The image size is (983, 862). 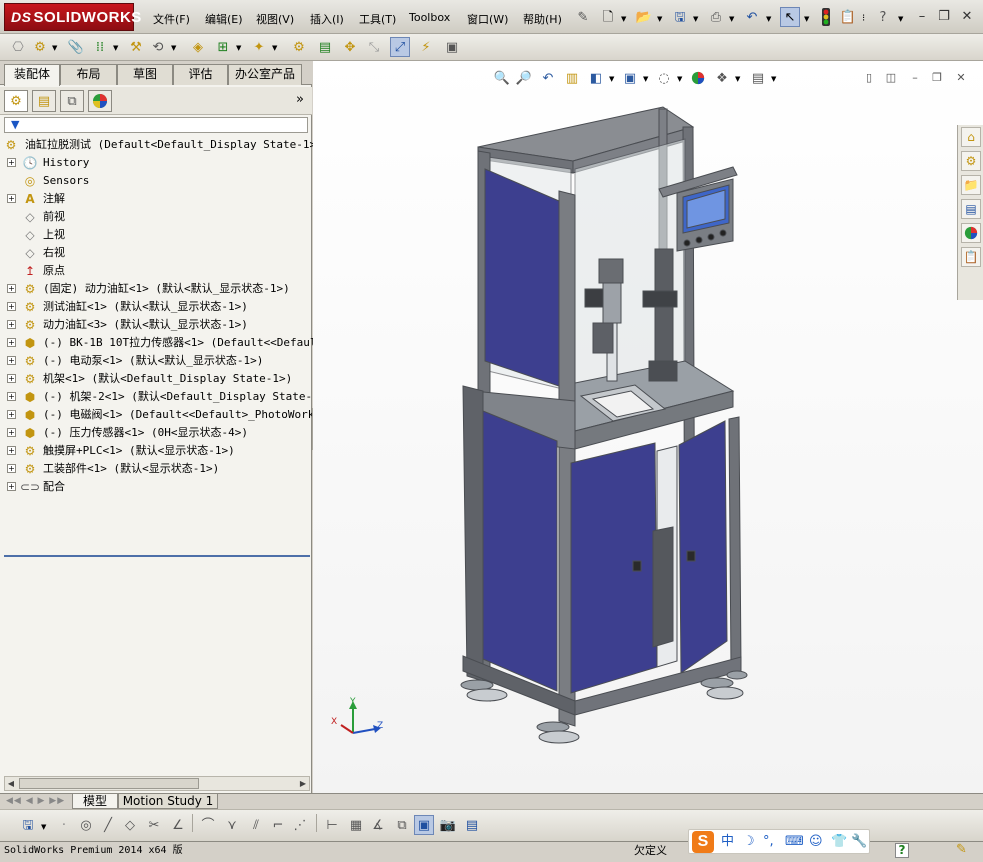 I want to click on corner-rectangle-icon: ⌐, so click(x=278, y=825).